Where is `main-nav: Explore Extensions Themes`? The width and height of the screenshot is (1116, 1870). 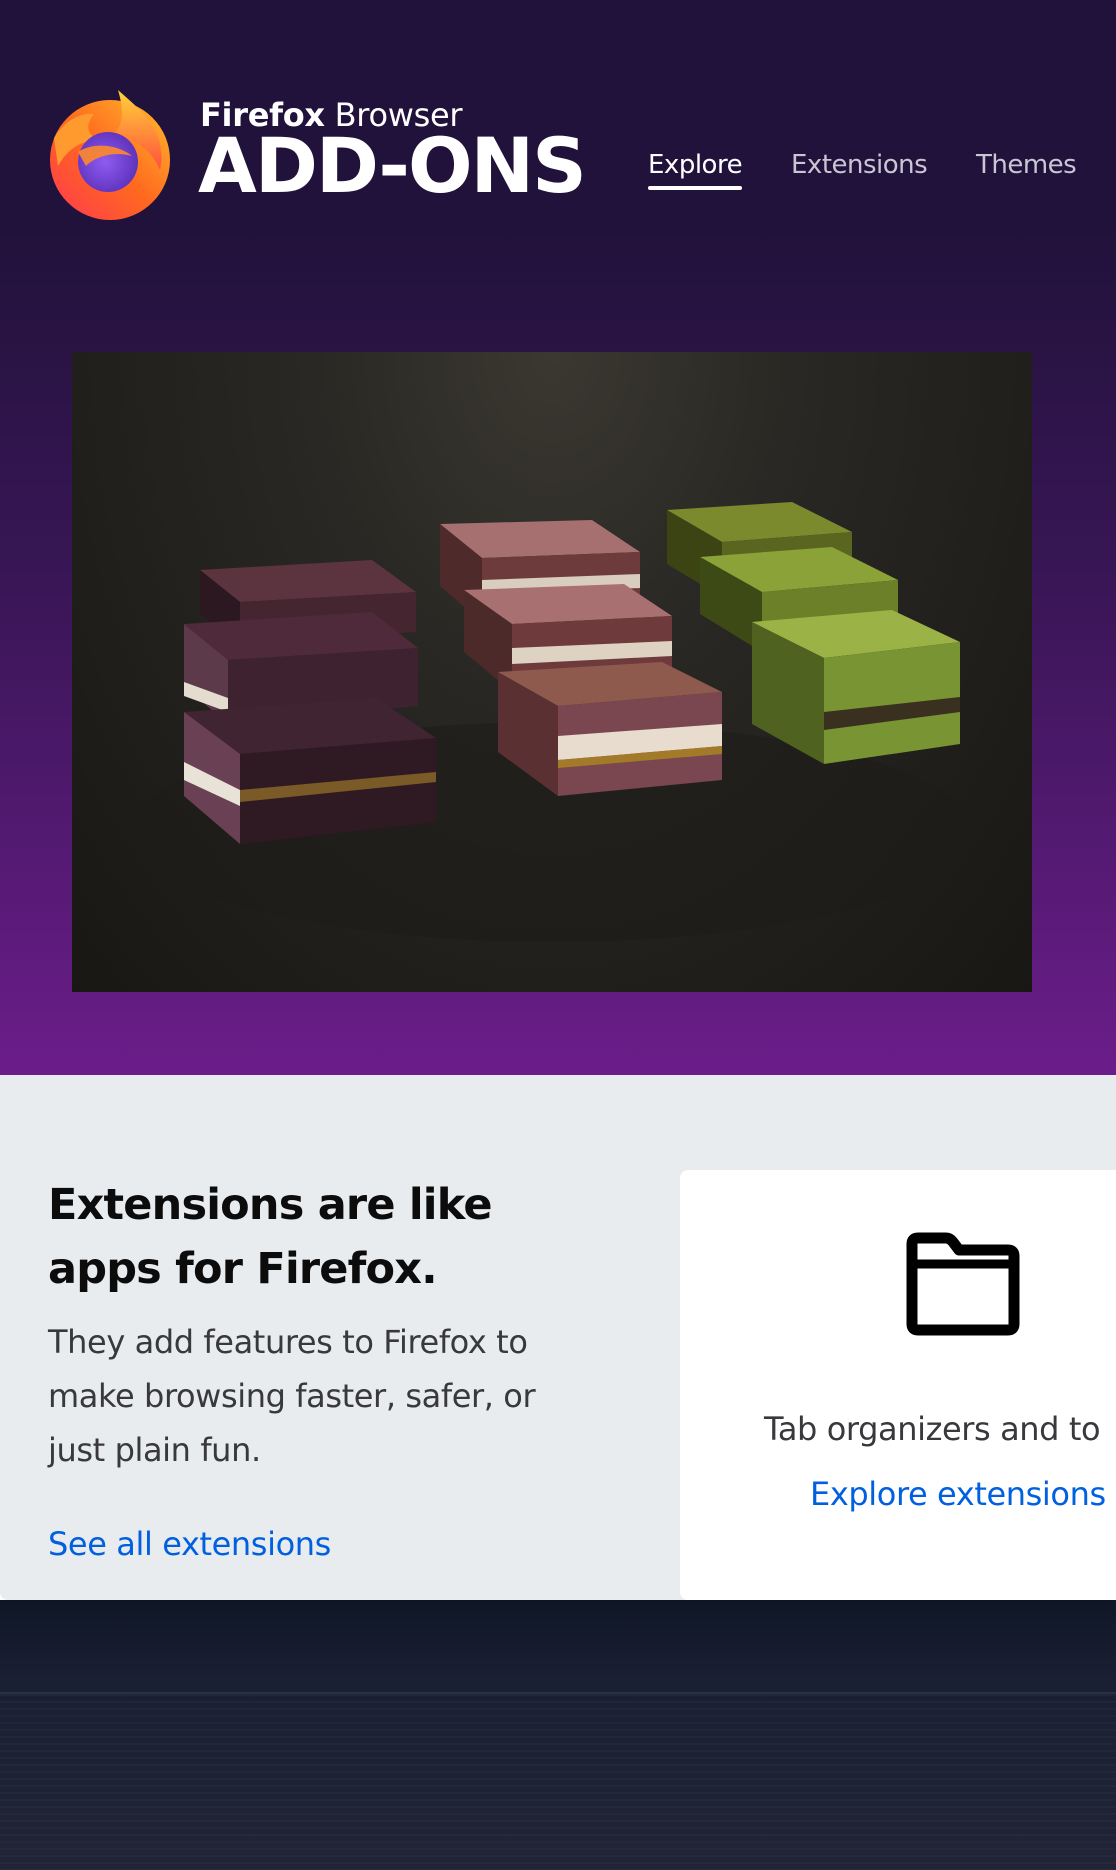
main-nav: Explore Extensions Themes is located at coordinates (558, 170).